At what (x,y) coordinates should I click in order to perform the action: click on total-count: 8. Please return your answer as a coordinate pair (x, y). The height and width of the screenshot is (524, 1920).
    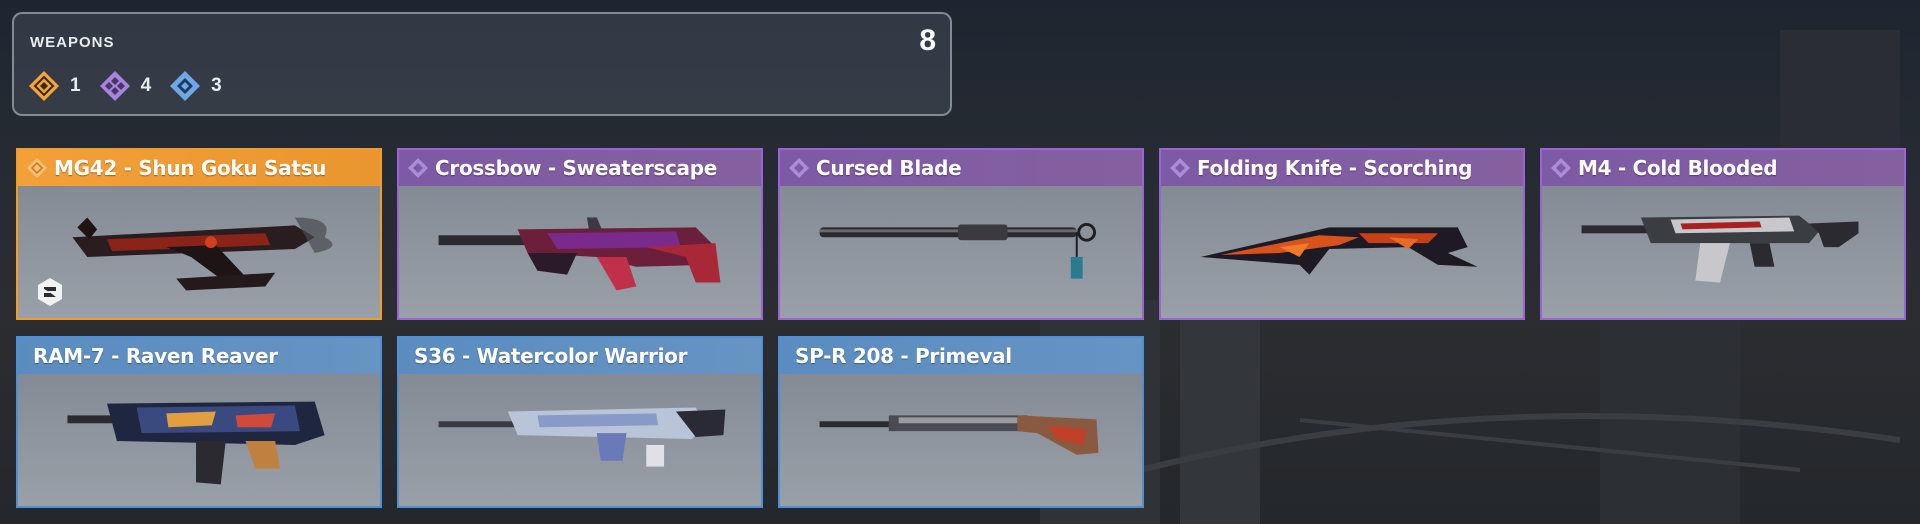
    Looking at the image, I should click on (927, 40).